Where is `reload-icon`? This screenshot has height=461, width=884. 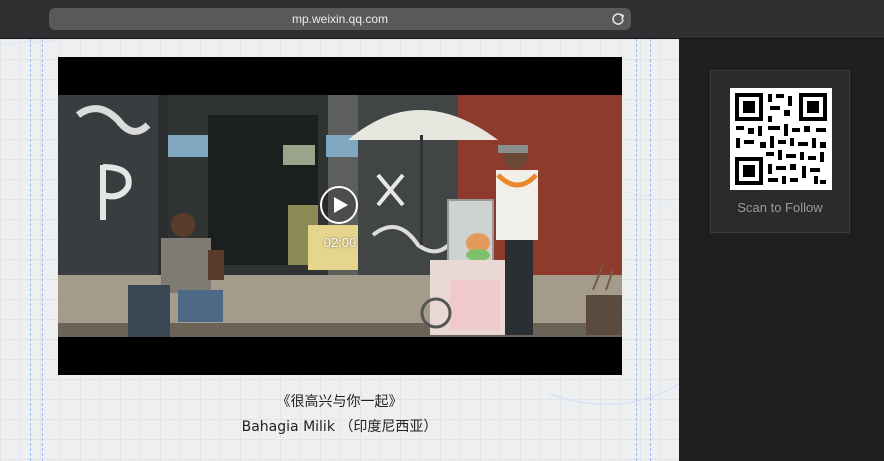
reload-icon is located at coordinates (618, 19).